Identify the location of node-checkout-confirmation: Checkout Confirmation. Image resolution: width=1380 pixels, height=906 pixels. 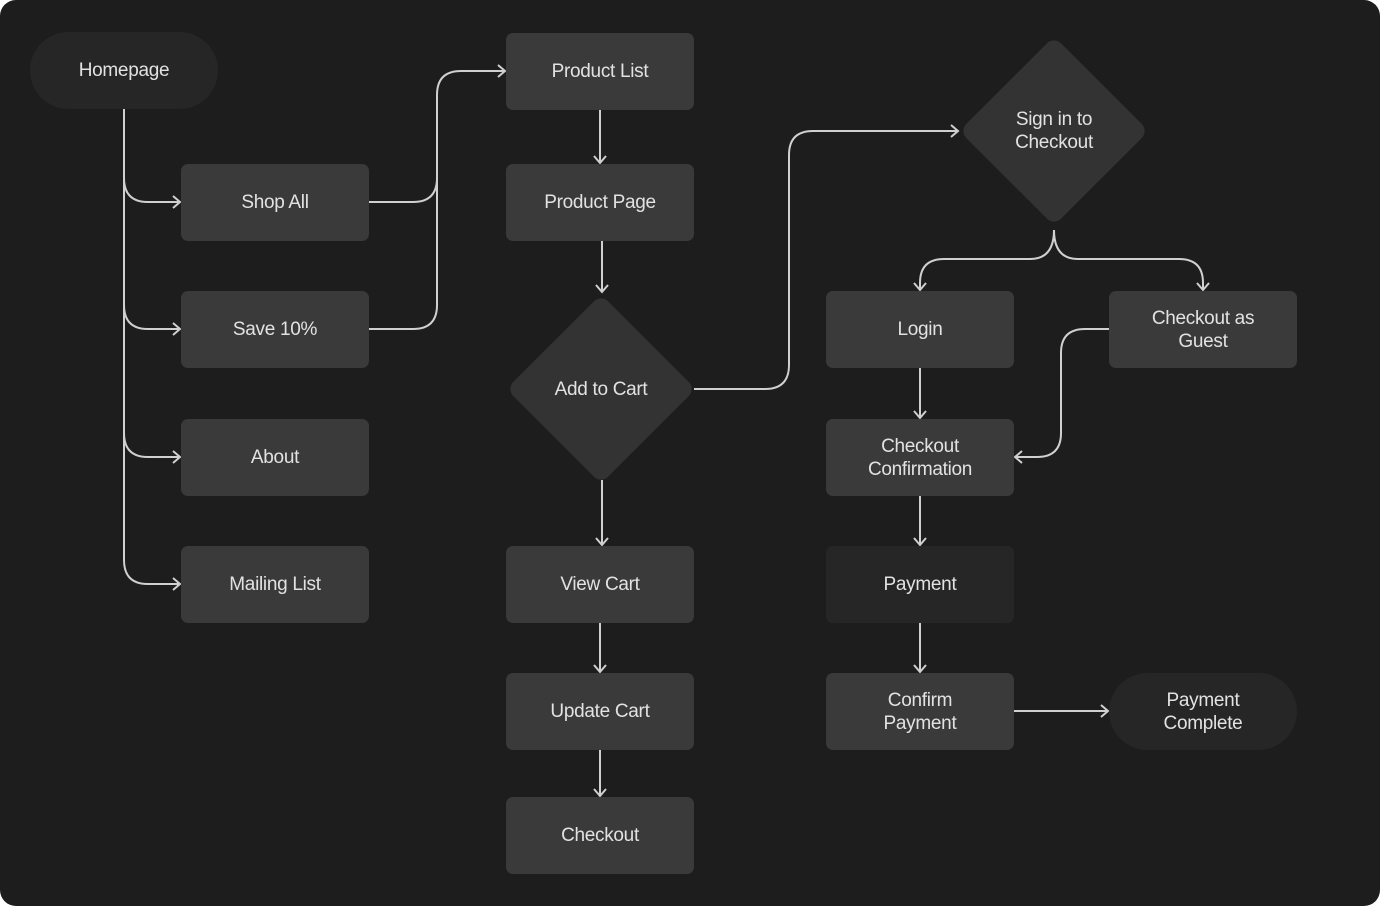
(920, 457).